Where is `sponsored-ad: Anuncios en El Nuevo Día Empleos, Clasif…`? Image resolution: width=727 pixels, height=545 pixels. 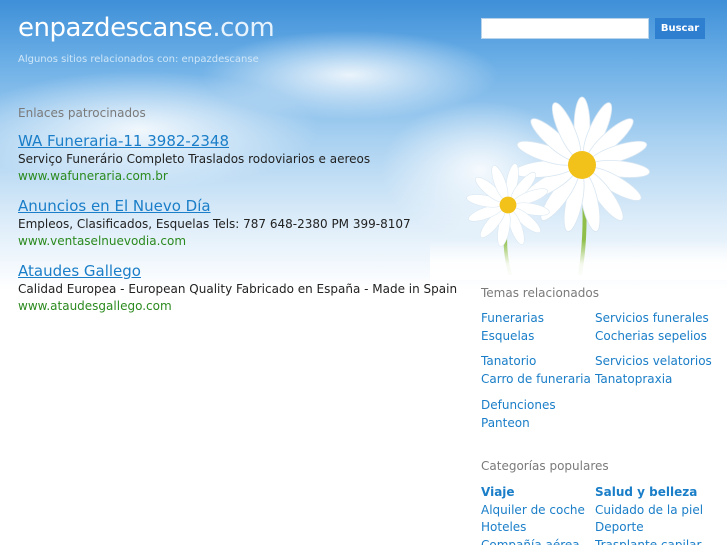 sponsored-ad: Anuncios en El Nuevo Día Empleos, Clasif… is located at coordinates (238, 223).